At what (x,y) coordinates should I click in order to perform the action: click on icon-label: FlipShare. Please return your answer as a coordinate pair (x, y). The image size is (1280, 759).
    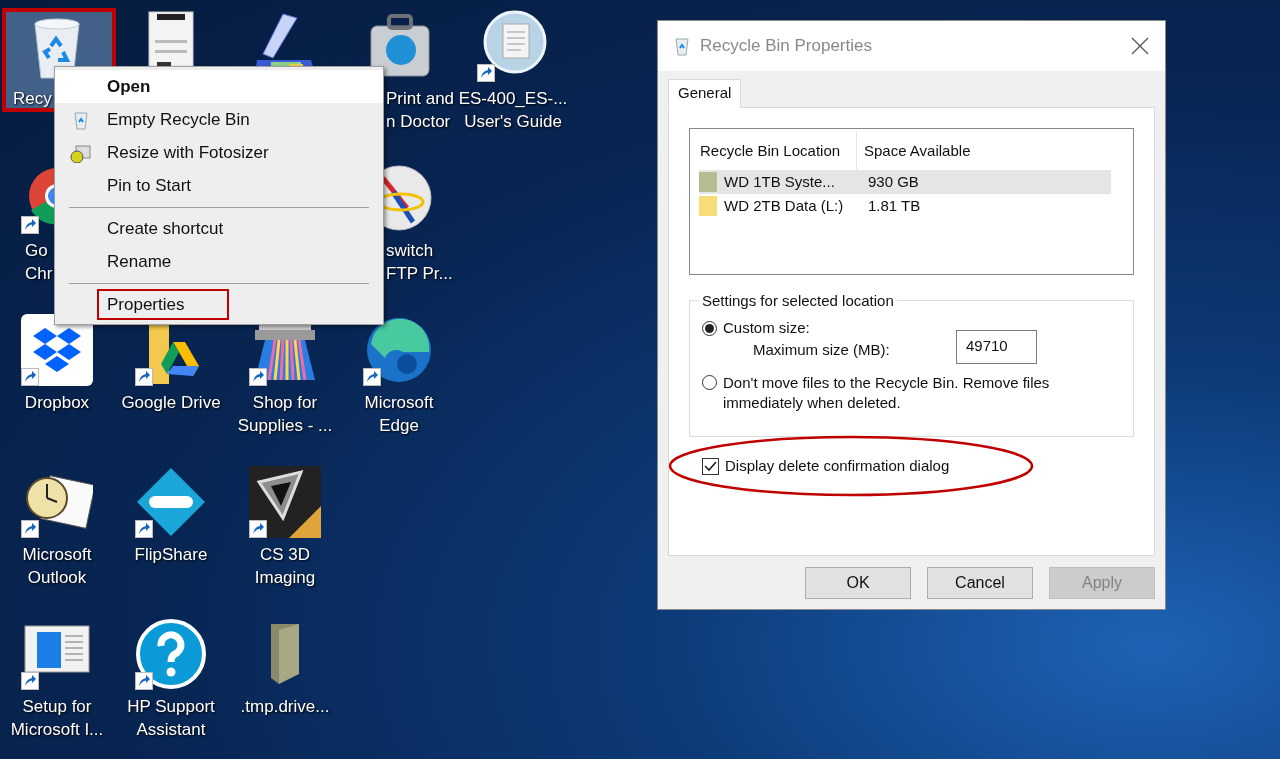
    Looking at the image, I should click on (171, 555).